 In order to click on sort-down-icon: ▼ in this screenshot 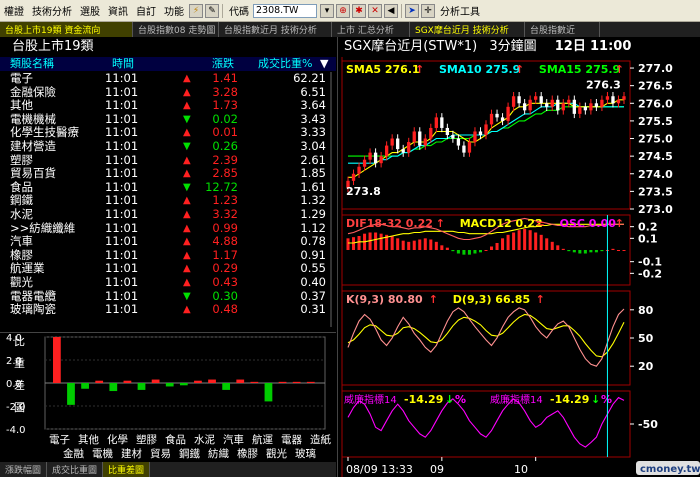, I will do `click(324, 64)`.